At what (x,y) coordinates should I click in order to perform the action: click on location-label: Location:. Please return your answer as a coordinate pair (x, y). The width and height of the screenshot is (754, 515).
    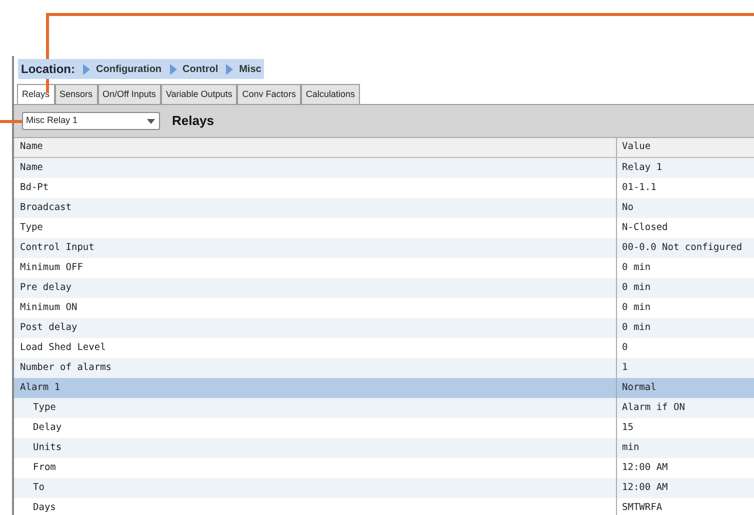
    Looking at the image, I should click on (48, 69).